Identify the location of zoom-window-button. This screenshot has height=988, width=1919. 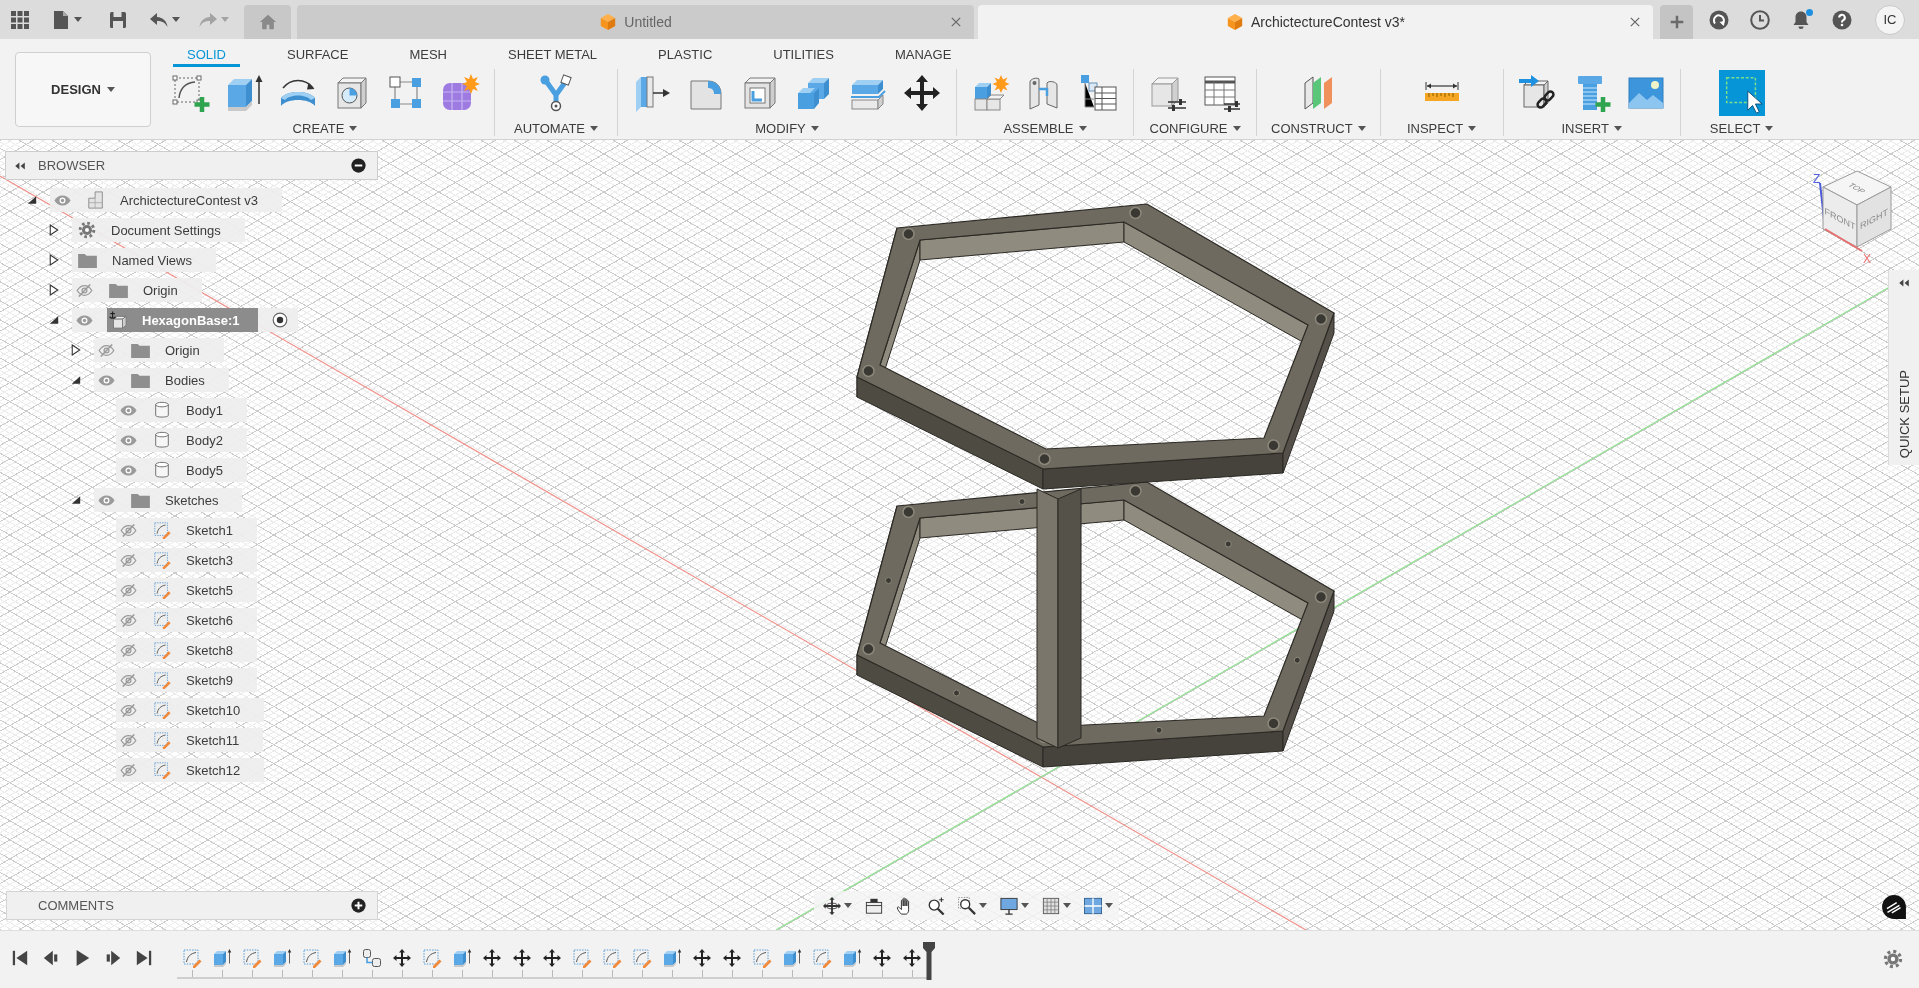
(972, 905).